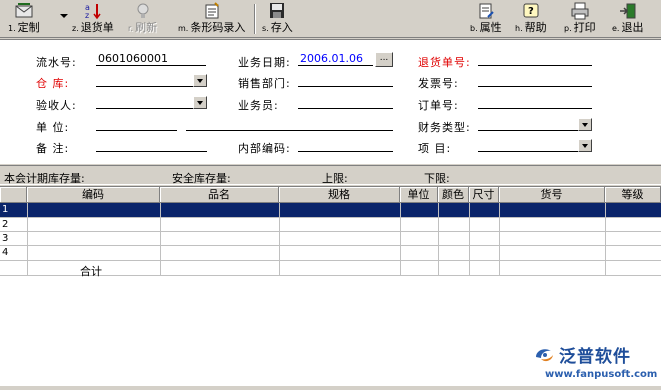  What do you see at coordinates (438, 83) in the screenshot?
I see `invoice-label: 发票号:` at bounding box center [438, 83].